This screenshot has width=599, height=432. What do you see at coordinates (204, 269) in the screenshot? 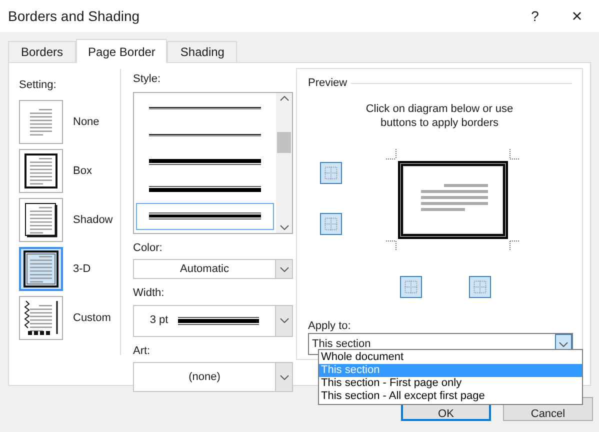
I see `color-value: Automatic` at bounding box center [204, 269].